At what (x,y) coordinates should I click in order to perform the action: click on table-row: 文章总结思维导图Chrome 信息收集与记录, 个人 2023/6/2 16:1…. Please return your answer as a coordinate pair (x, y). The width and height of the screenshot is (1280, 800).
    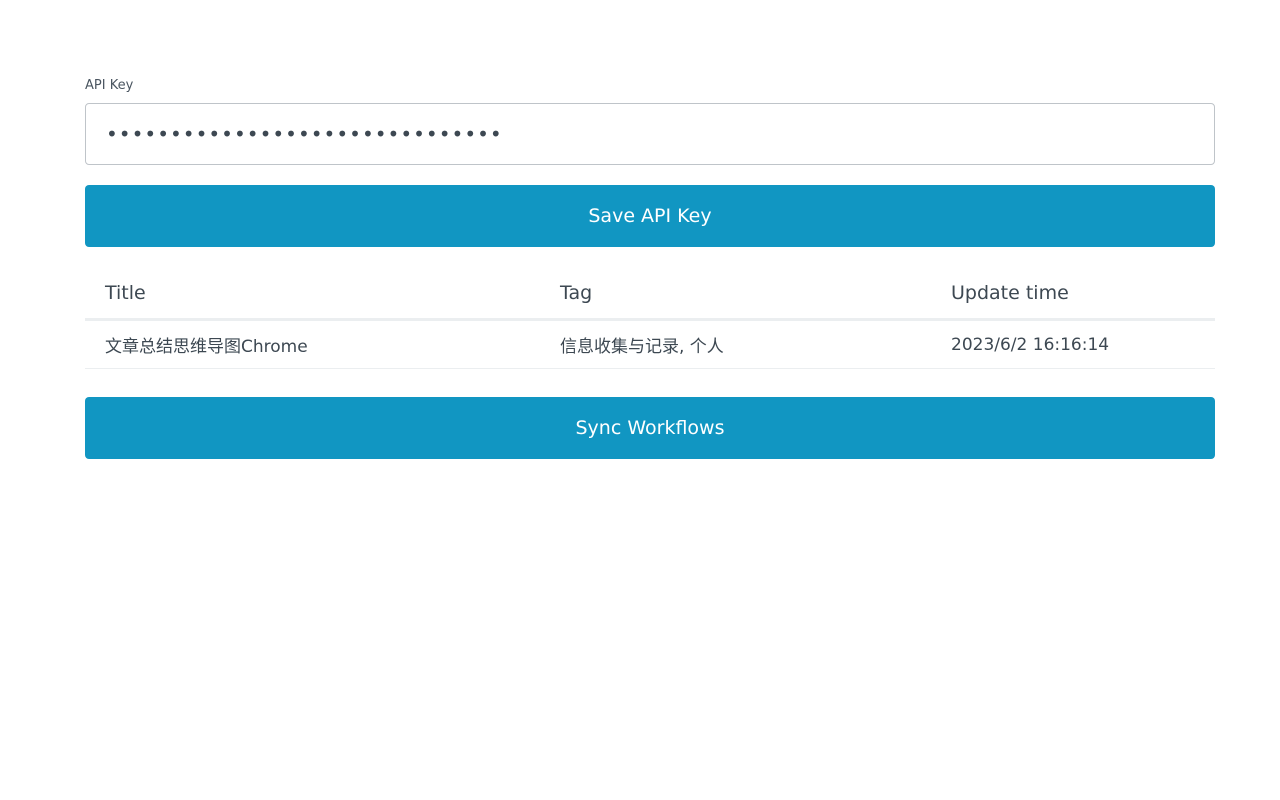
    Looking at the image, I should click on (650, 344).